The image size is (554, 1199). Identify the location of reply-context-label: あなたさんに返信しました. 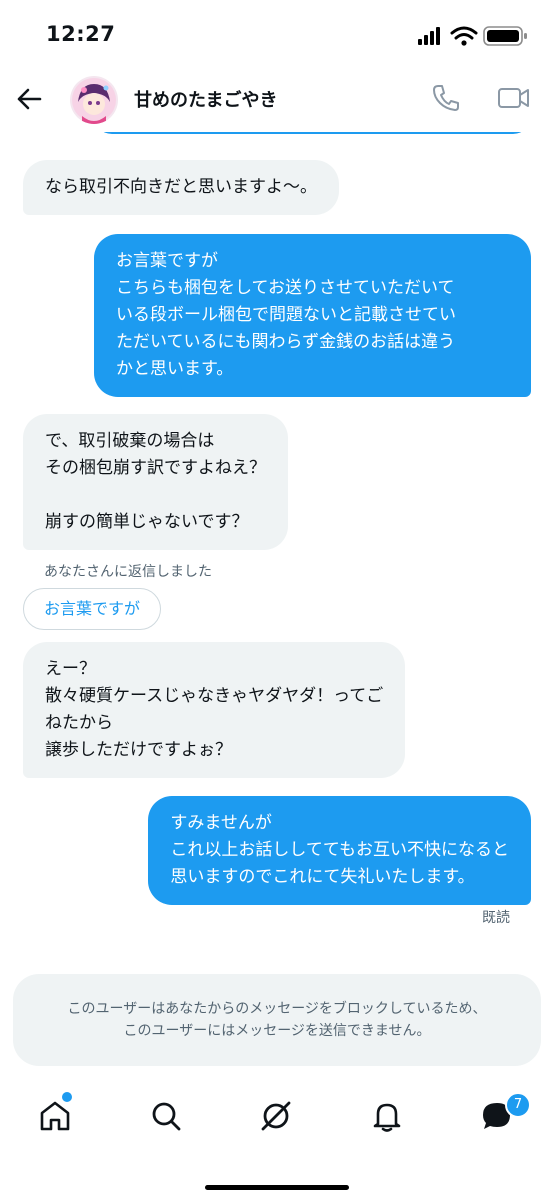
(128, 572).